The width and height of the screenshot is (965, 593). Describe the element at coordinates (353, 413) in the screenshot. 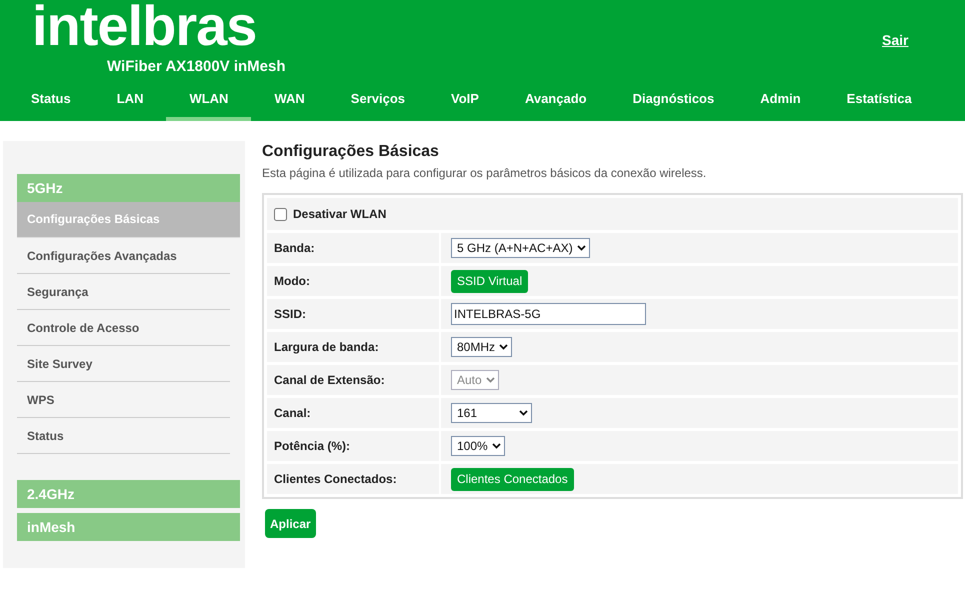

I see `field-label: Canal:` at that location.